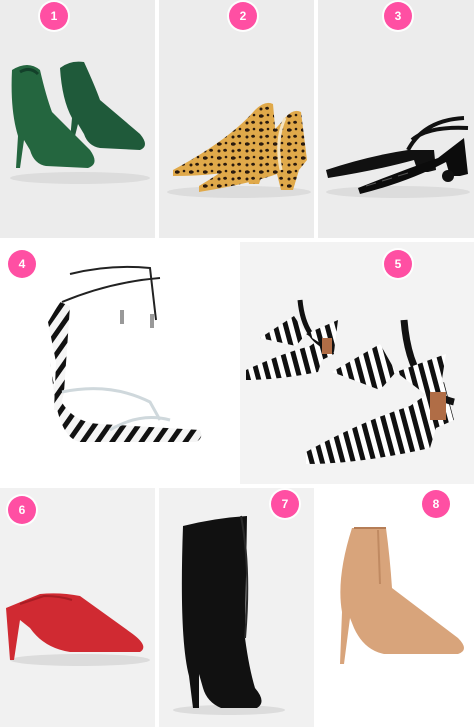 The height and width of the screenshot is (727, 474). I want to click on item-number-badge: 1, so click(54, 16).